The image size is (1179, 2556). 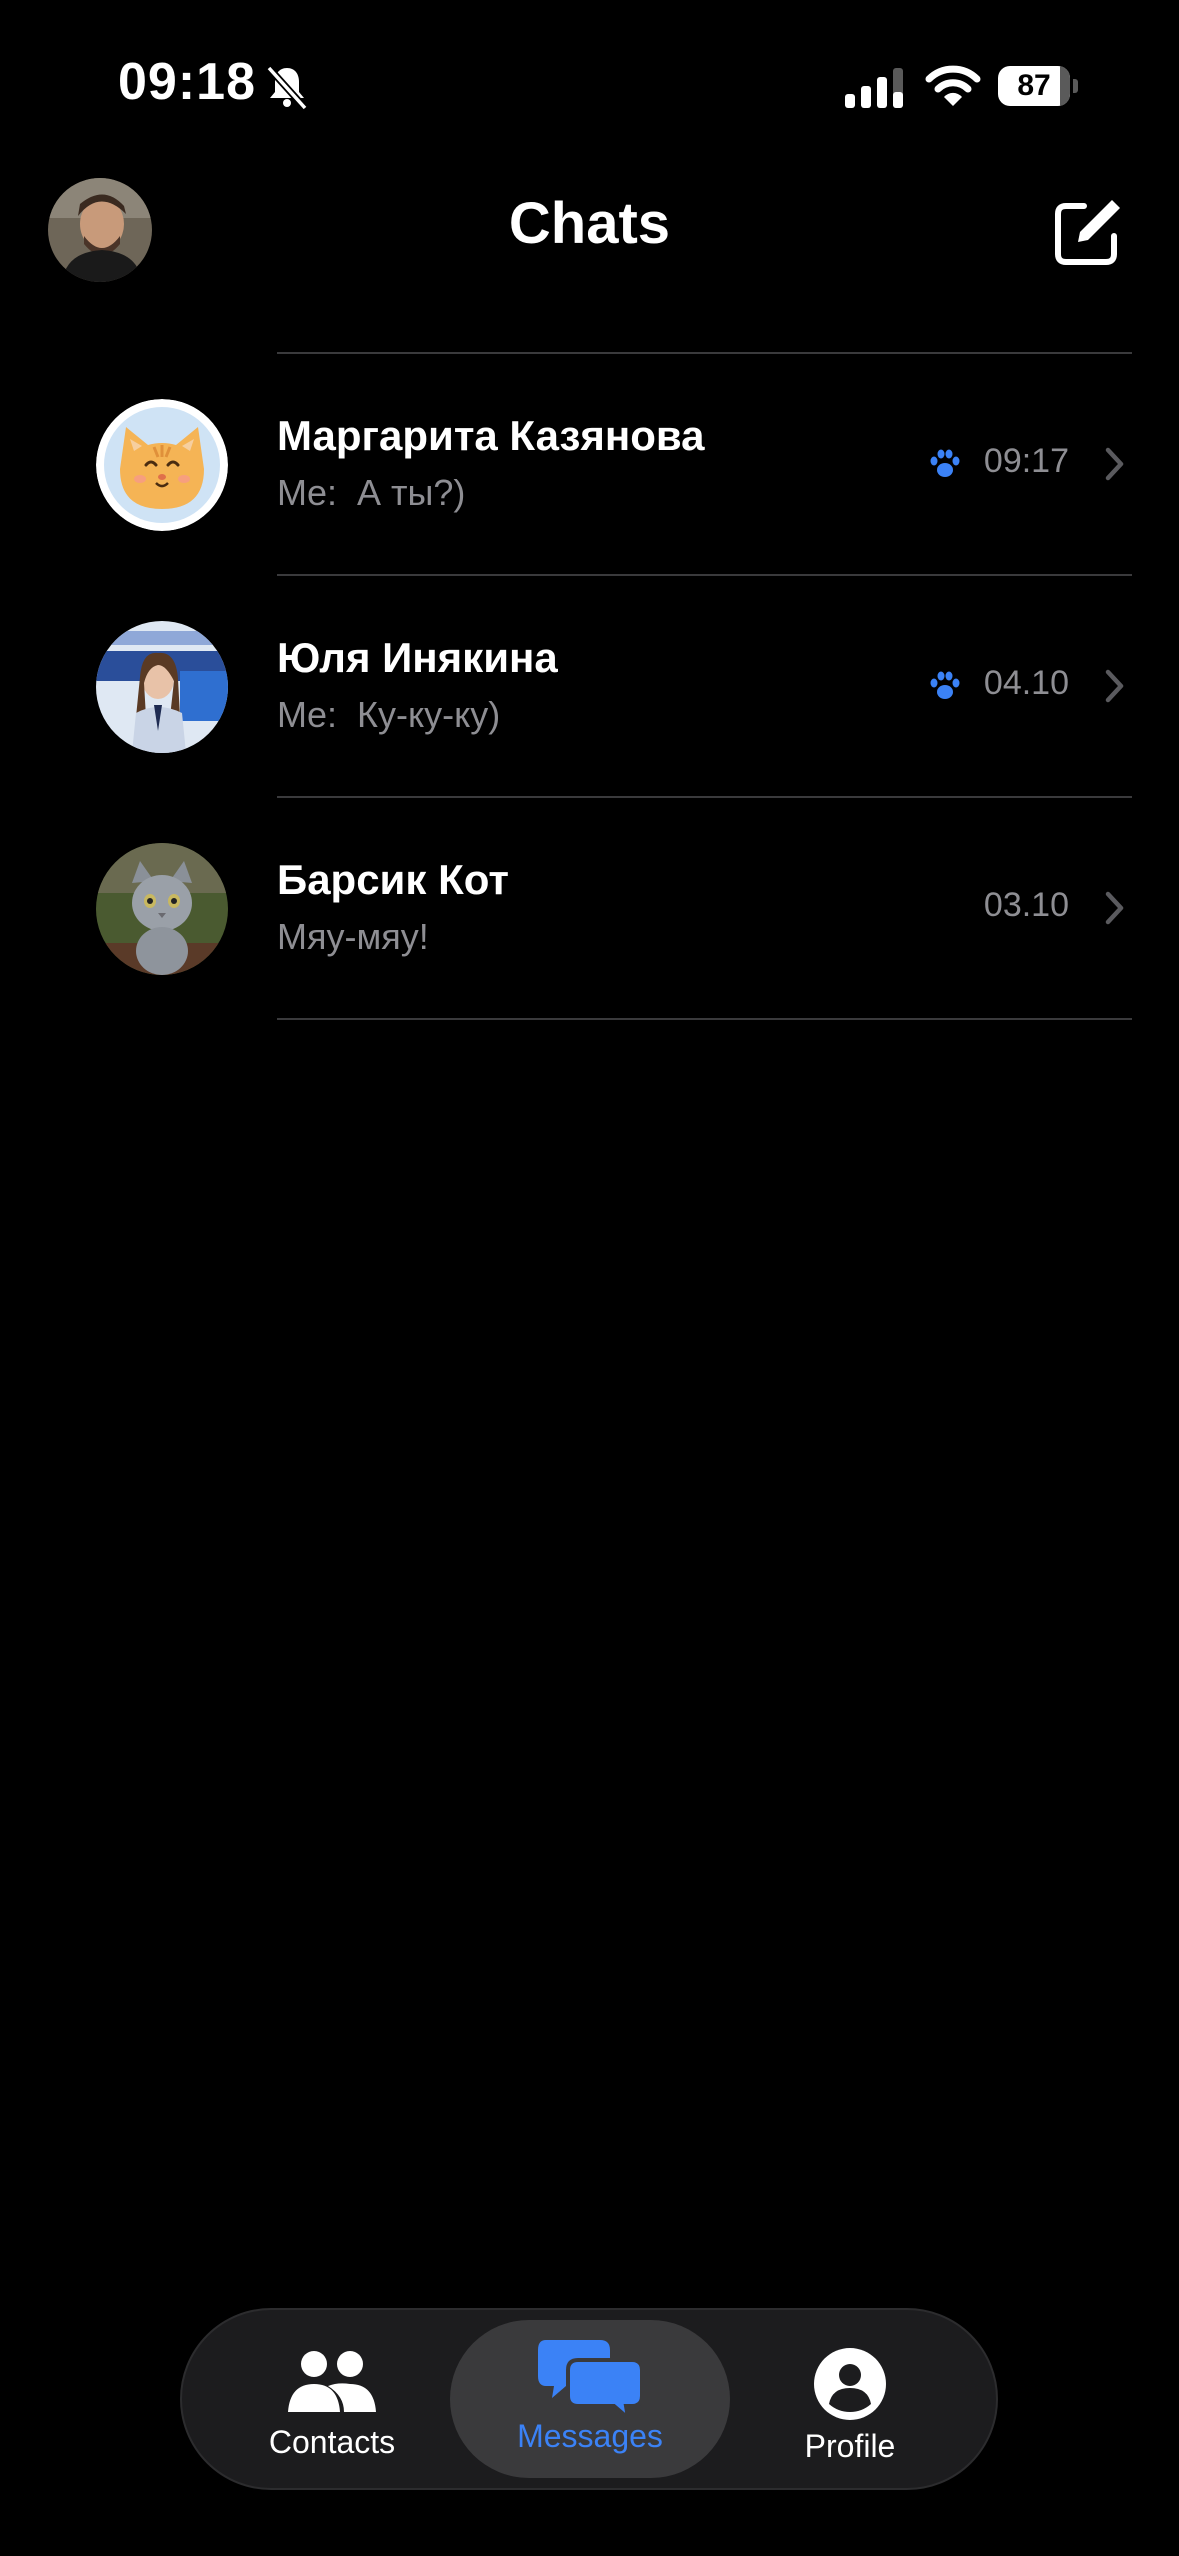 What do you see at coordinates (1026, 683) in the screenshot?
I see `chat-time: 04.10` at bounding box center [1026, 683].